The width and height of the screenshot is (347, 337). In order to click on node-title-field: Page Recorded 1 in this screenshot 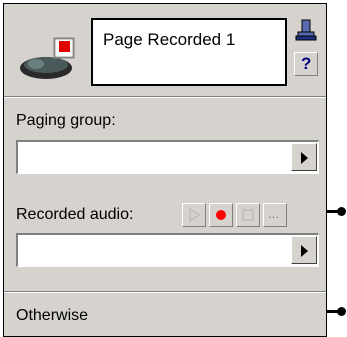, I will do `click(189, 52)`.